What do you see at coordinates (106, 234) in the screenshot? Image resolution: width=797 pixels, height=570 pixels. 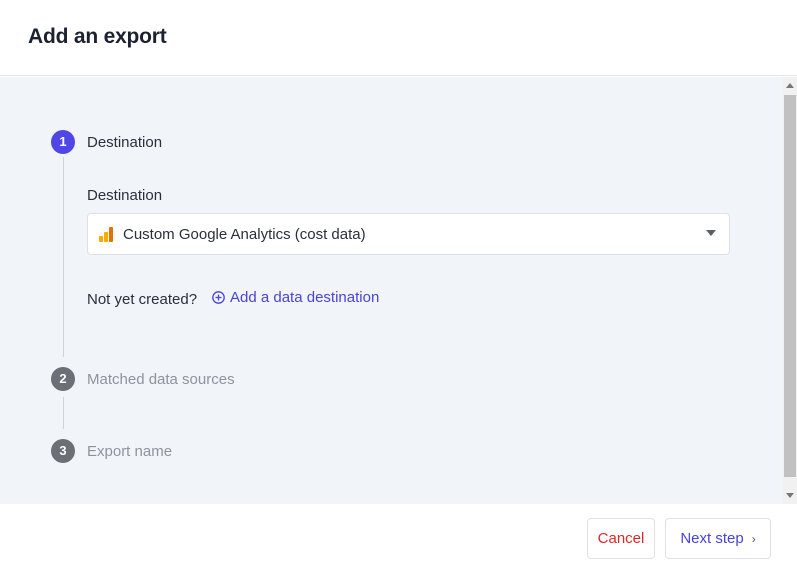 I see `google-analytics-icon` at bounding box center [106, 234].